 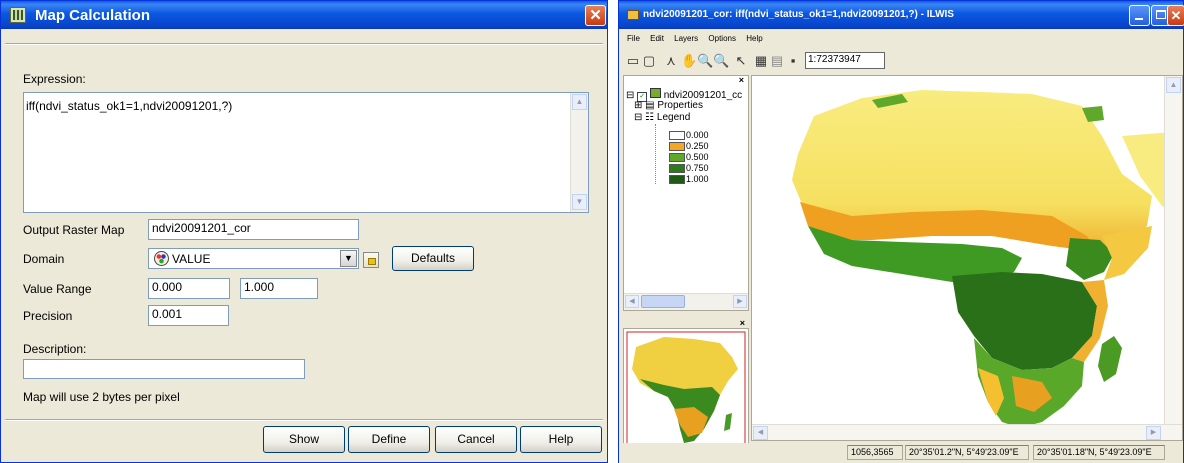 I want to click on map-scroll-right-icon: ▶, so click(x=1153, y=433).